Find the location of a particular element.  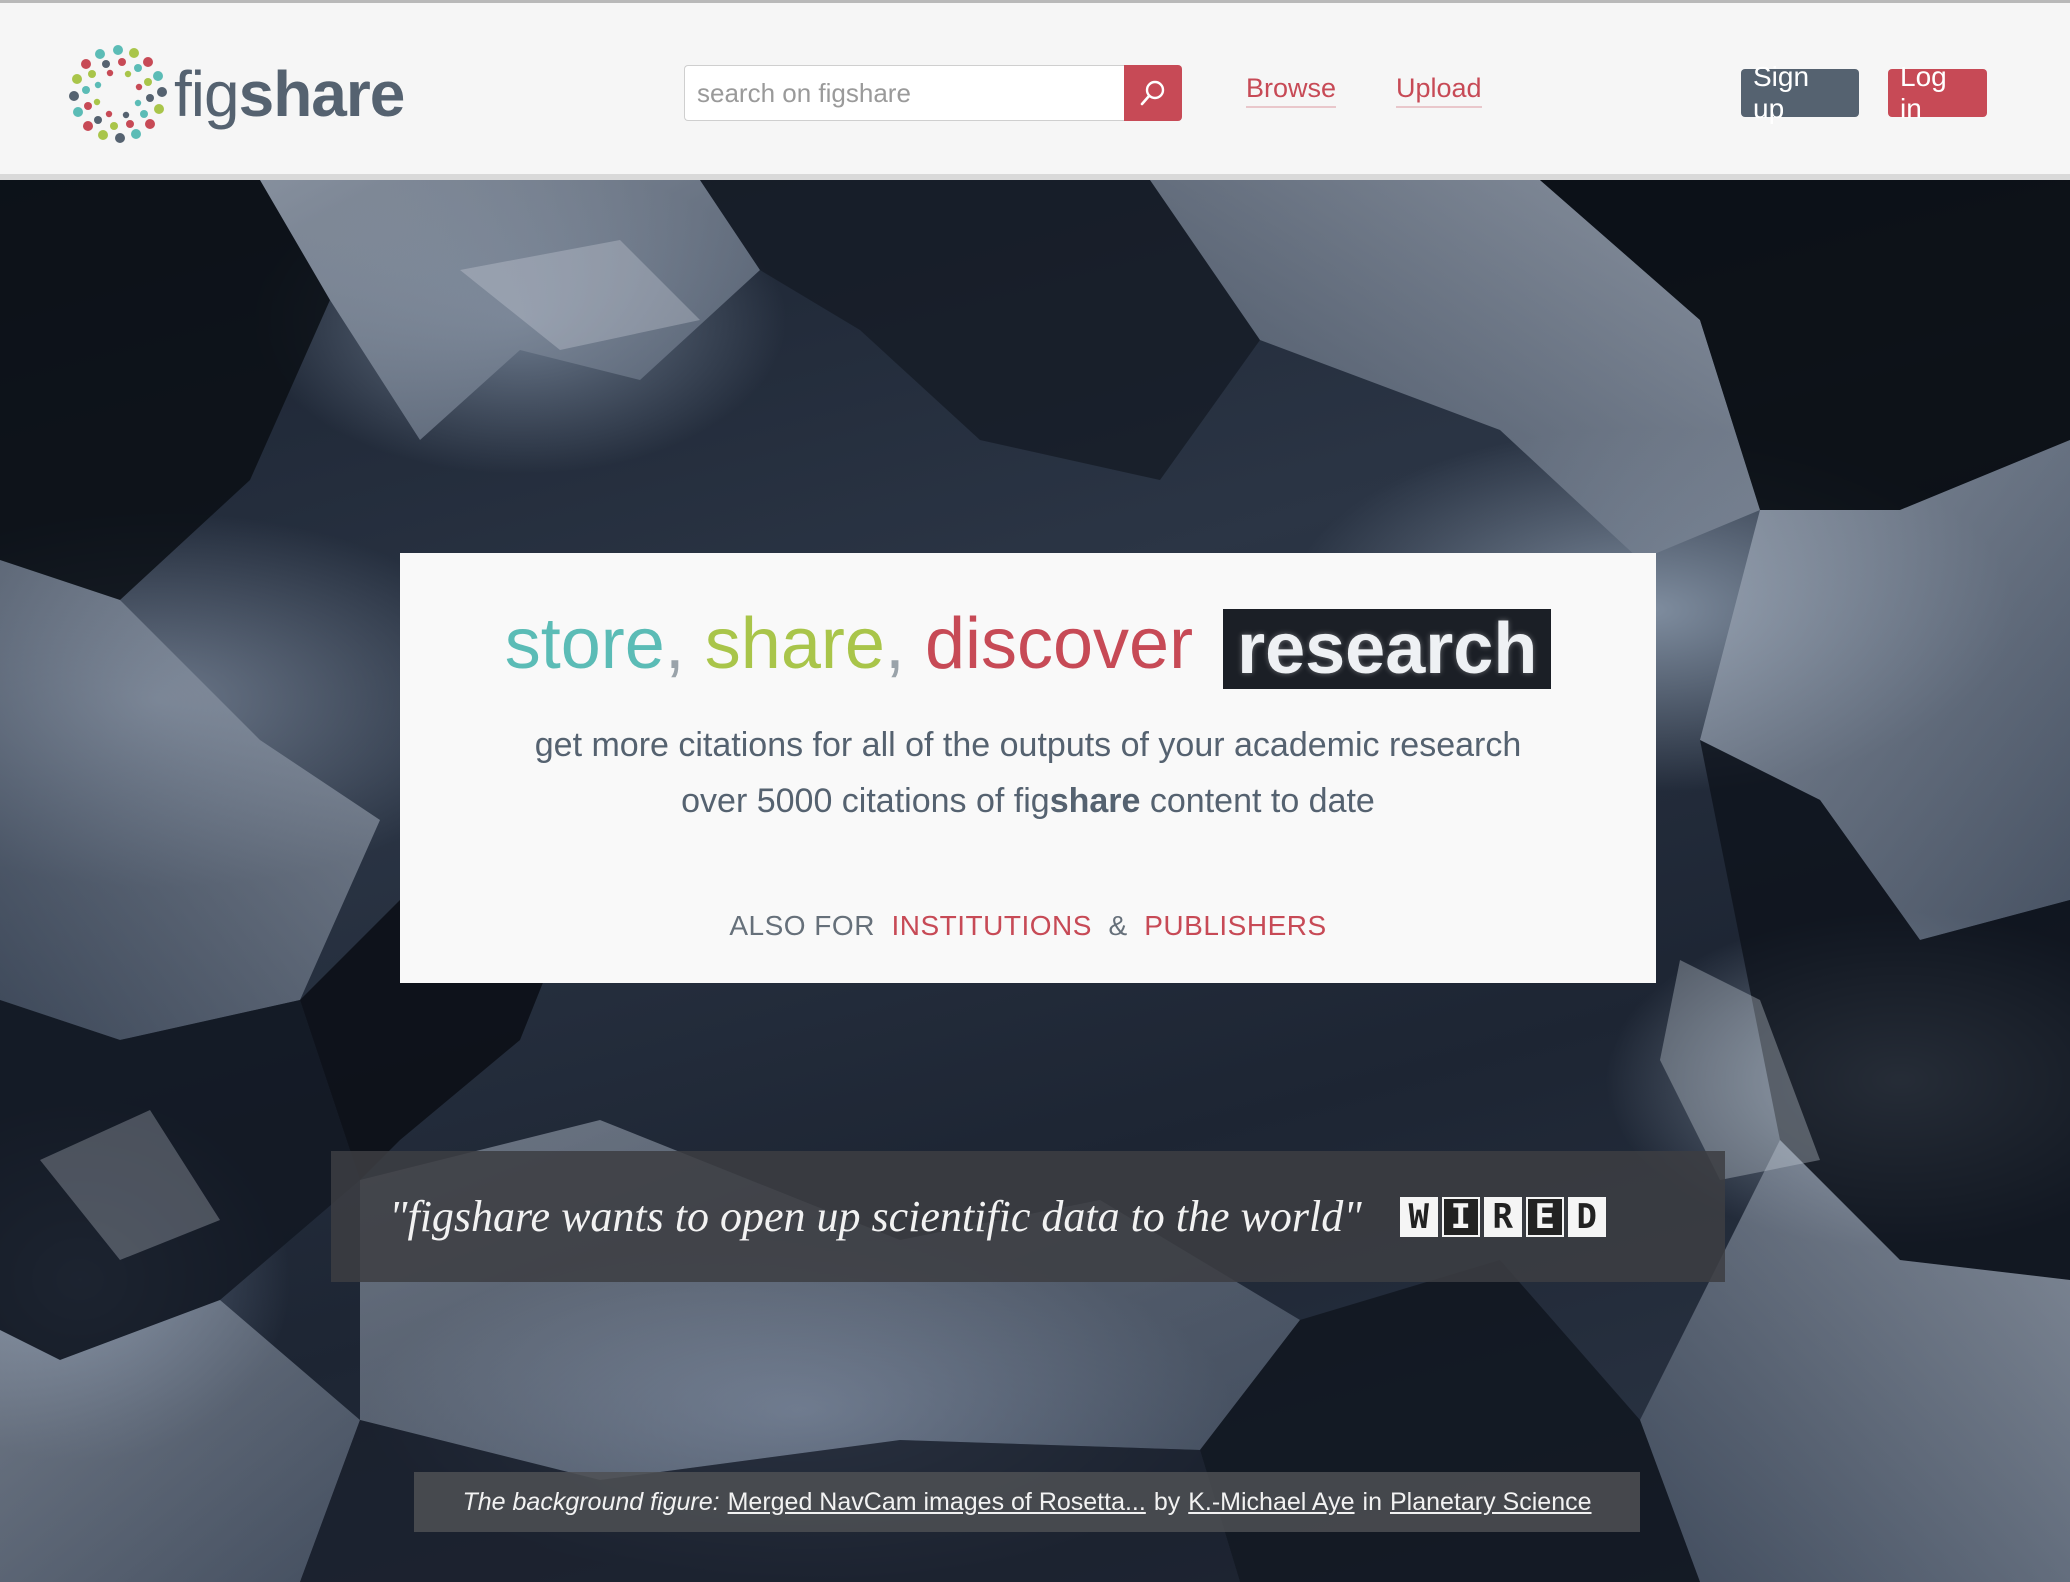

caption-by: by is located at coordinates (1167, 1501).